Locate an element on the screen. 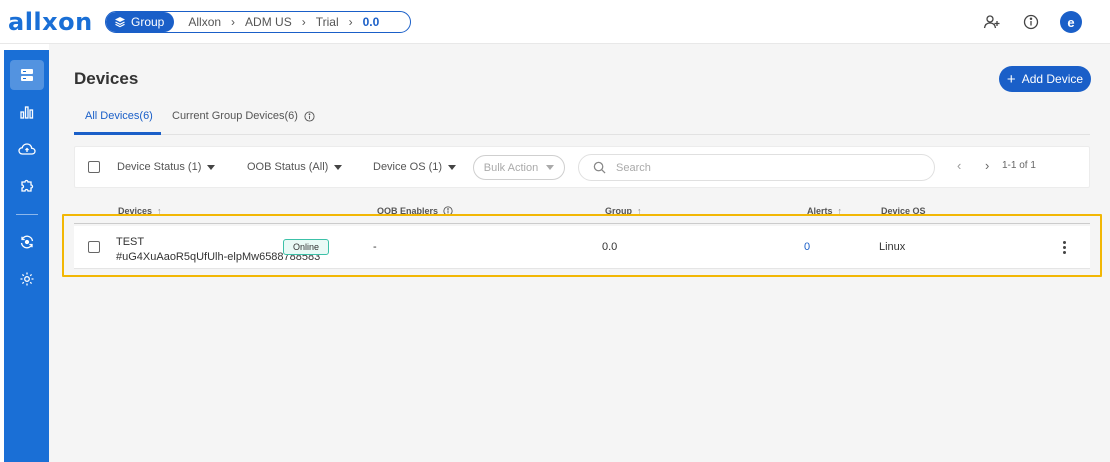 The width and height of the screenshot is (1110, 462). bulk-action-button: Bulk Action is located at coordinates (519, 167).